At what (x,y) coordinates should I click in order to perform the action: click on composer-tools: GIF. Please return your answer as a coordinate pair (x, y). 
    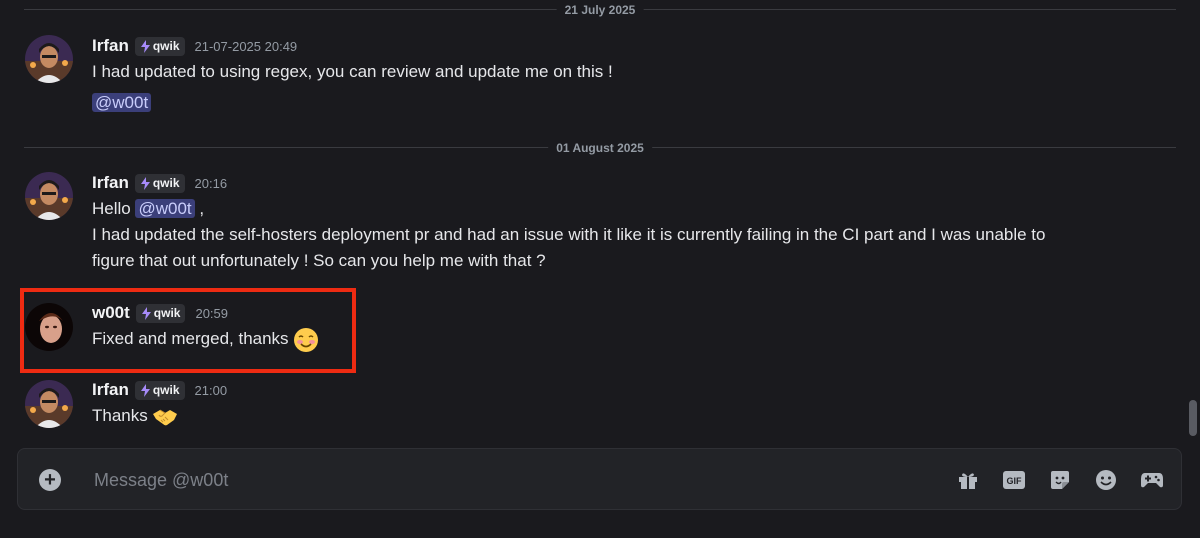
    Looking at the image, I should click on (1060, 480).